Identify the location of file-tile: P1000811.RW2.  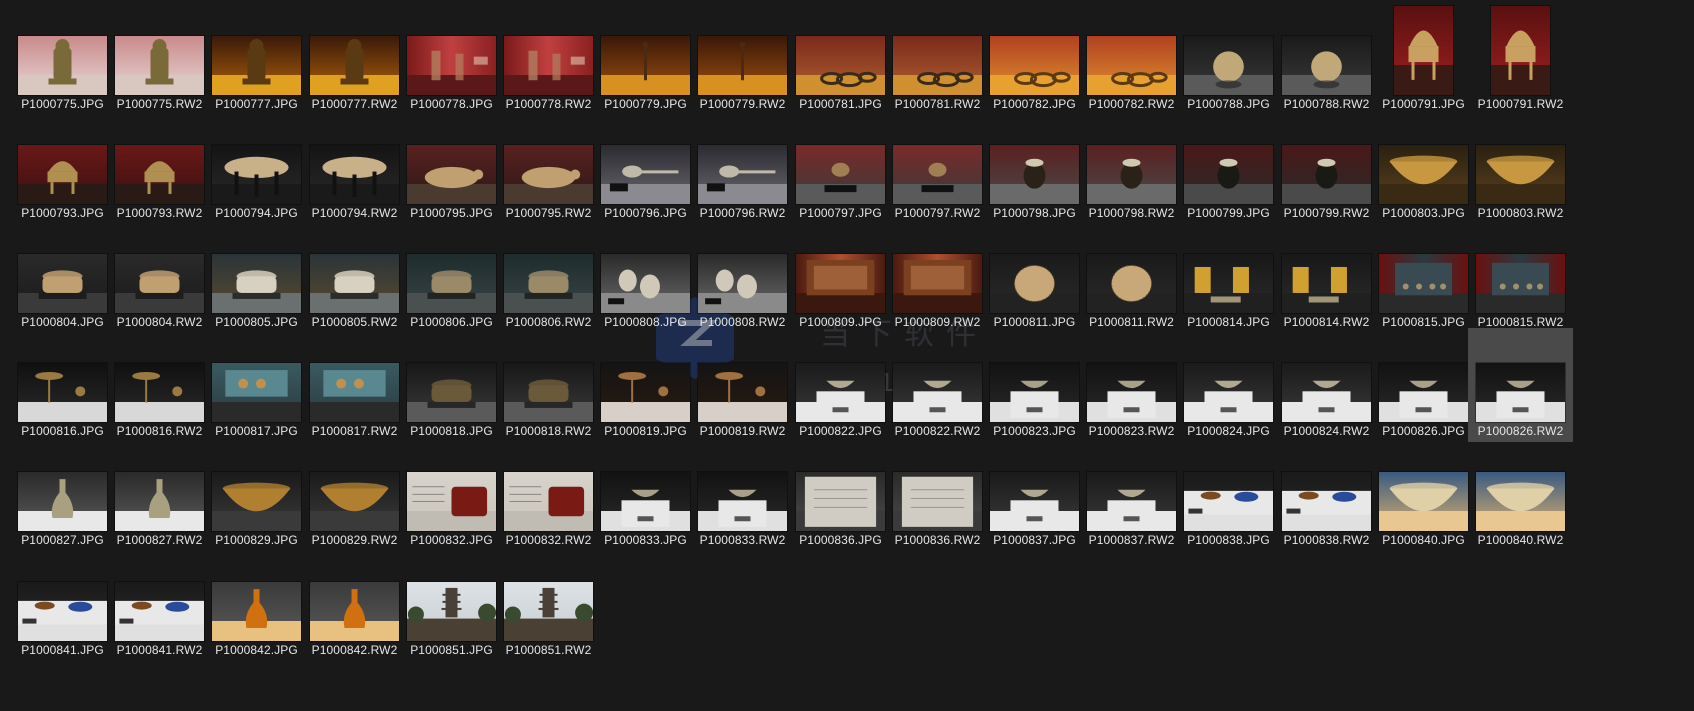
(1131, 276).